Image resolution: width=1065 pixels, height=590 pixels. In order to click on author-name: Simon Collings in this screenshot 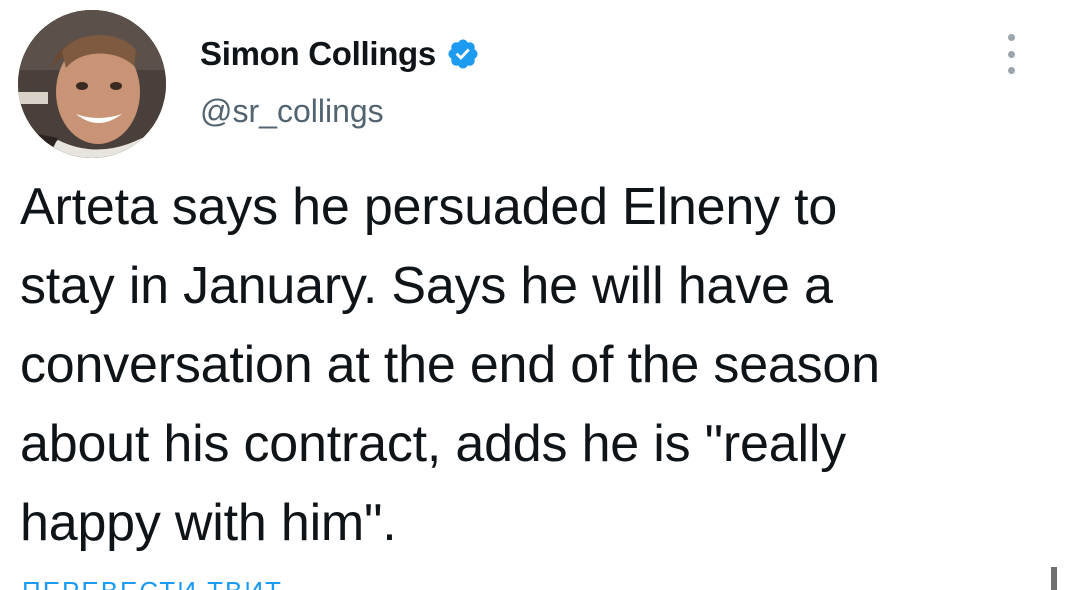, I will do `click(318, 54)`.